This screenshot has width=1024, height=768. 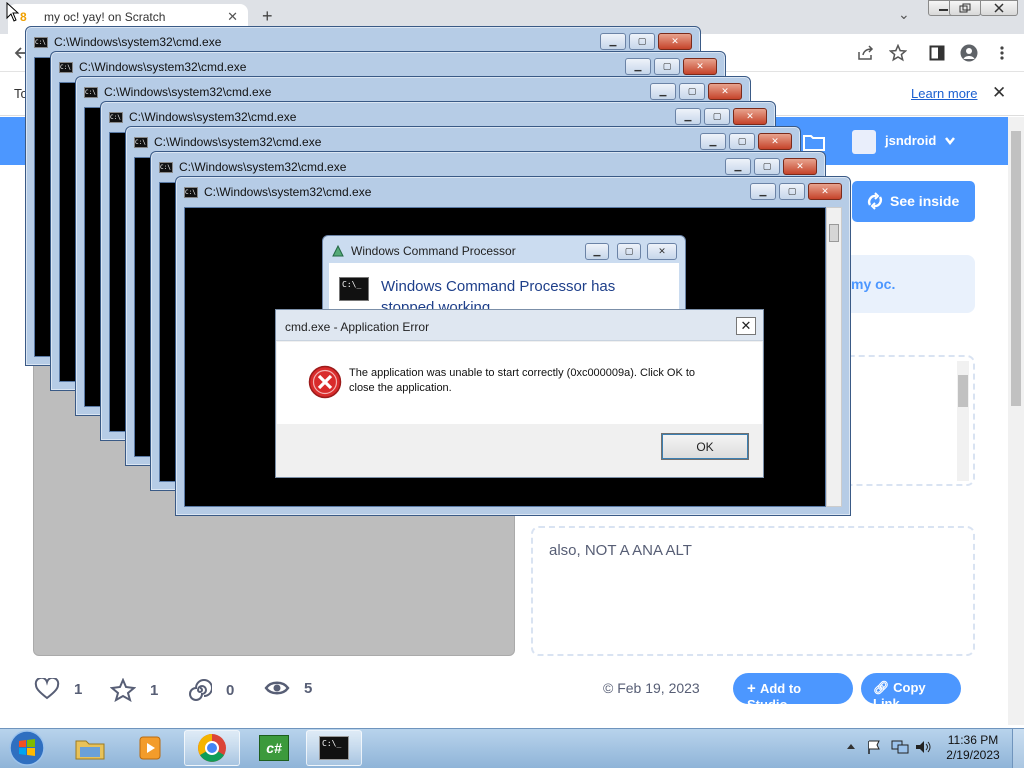 I want to click on cmd-scrollbar, so click(x=834, y=357).